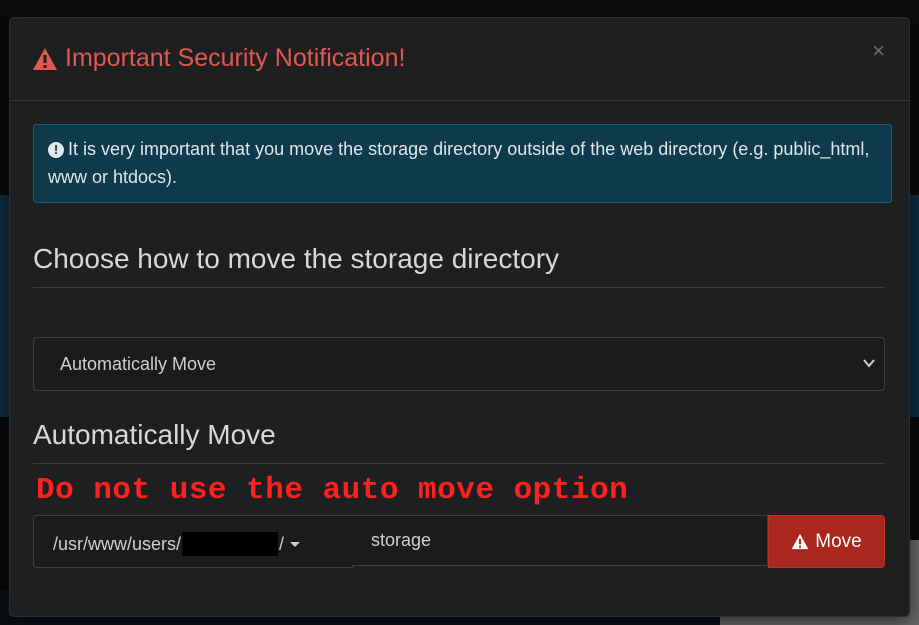 The width and height of the screenshot is (919, 625). I want to click on modal-title: Important Security Notification!, so click(218, 58).